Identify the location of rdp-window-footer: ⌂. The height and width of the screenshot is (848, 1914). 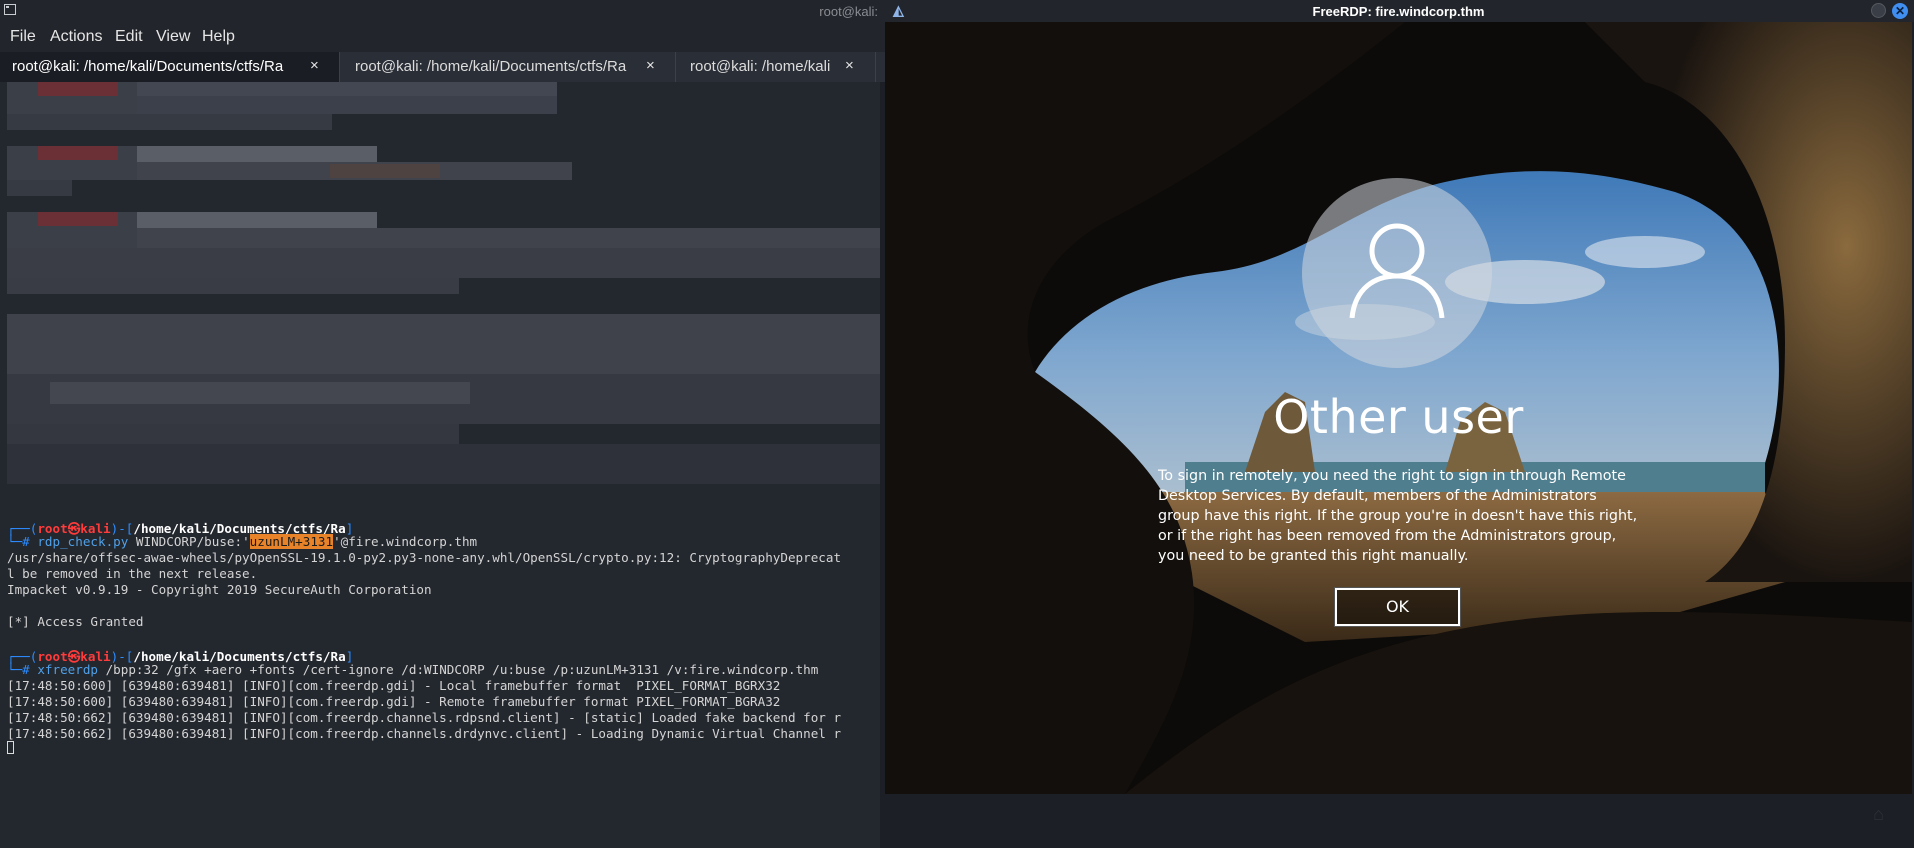
(1398, 821).